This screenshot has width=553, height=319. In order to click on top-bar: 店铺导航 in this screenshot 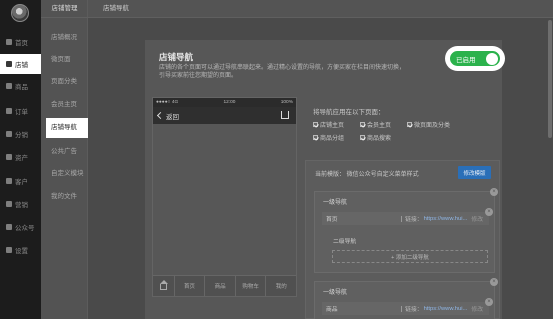, I will do `click(320, 9)`.